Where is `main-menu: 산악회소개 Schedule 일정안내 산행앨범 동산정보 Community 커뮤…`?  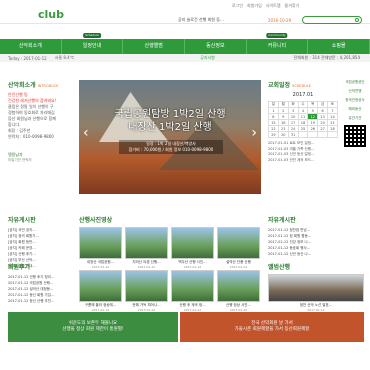 main-menu: 산악회소개 Schedule 일정안내 산행앨범 동산정보 Community 커뮤… is located at coordinates (185, 43).